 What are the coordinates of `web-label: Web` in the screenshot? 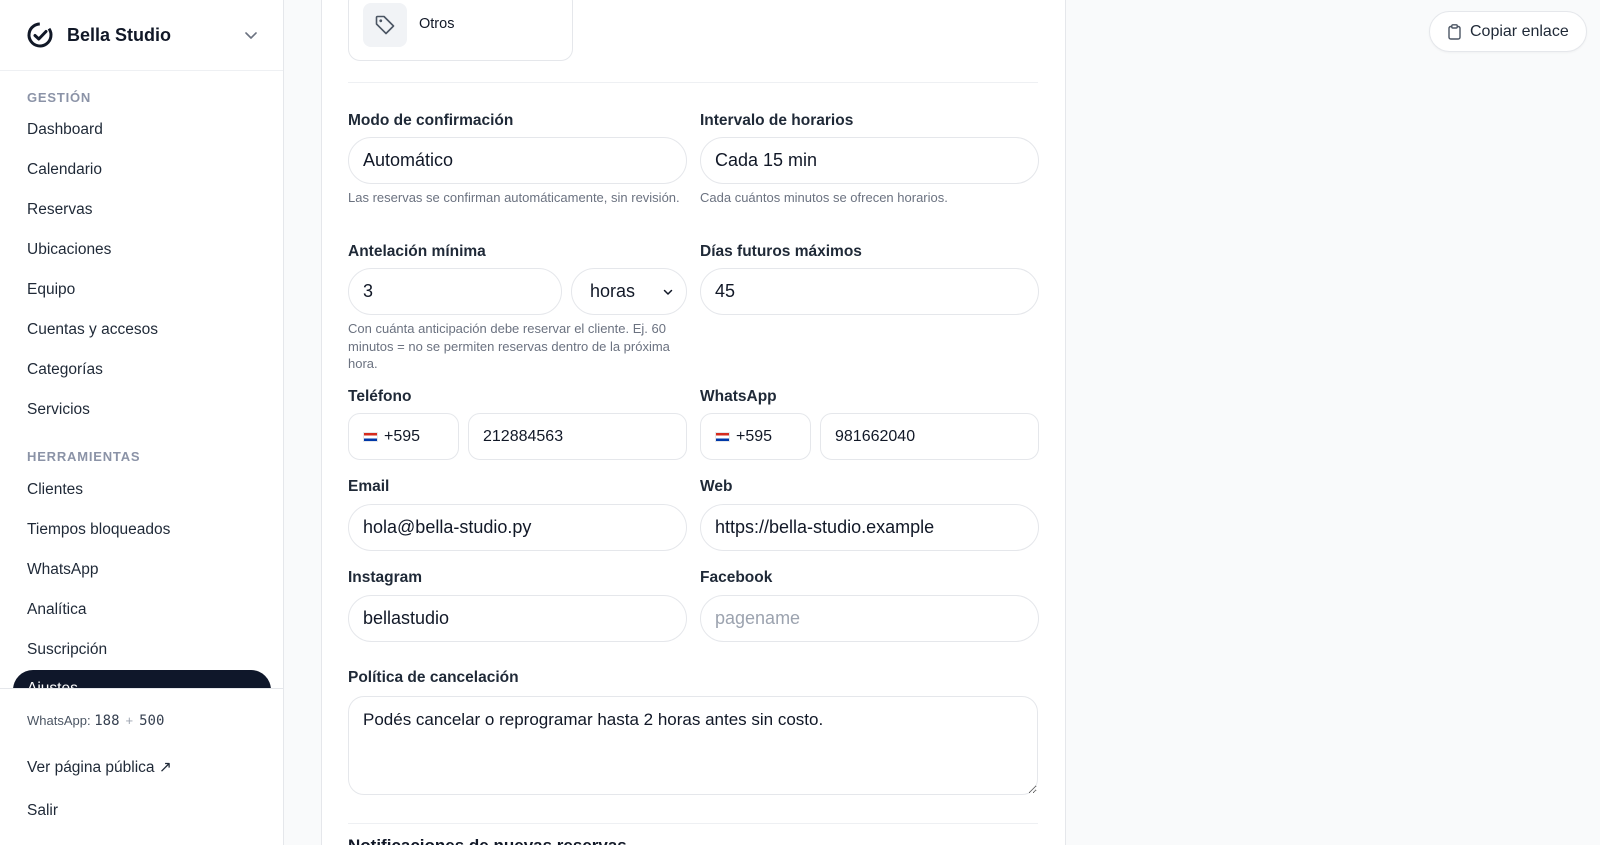 It's located at (716, 486).